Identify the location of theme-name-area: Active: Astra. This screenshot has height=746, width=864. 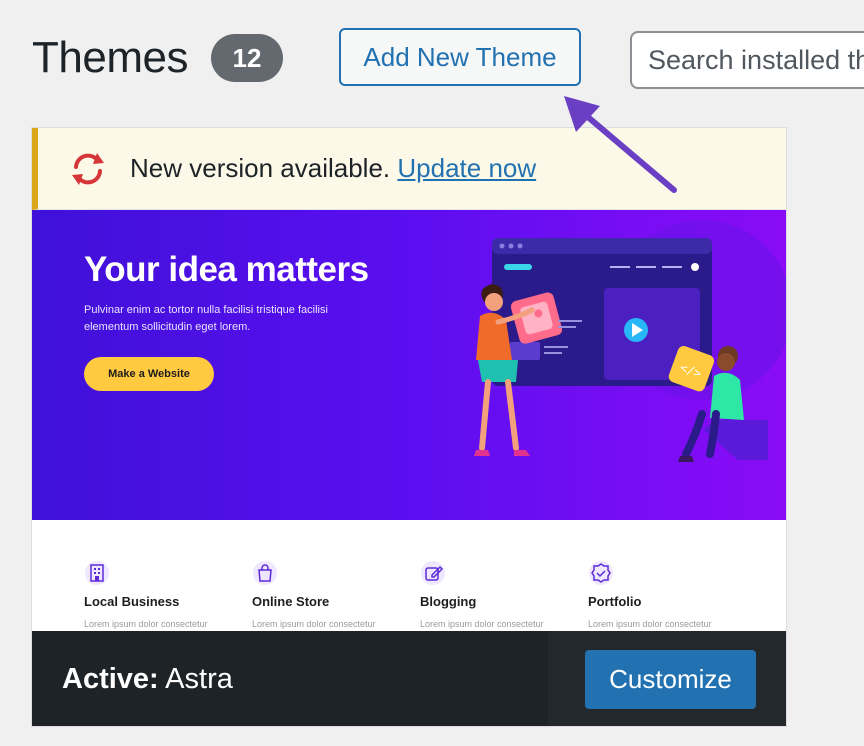
(290, 678).